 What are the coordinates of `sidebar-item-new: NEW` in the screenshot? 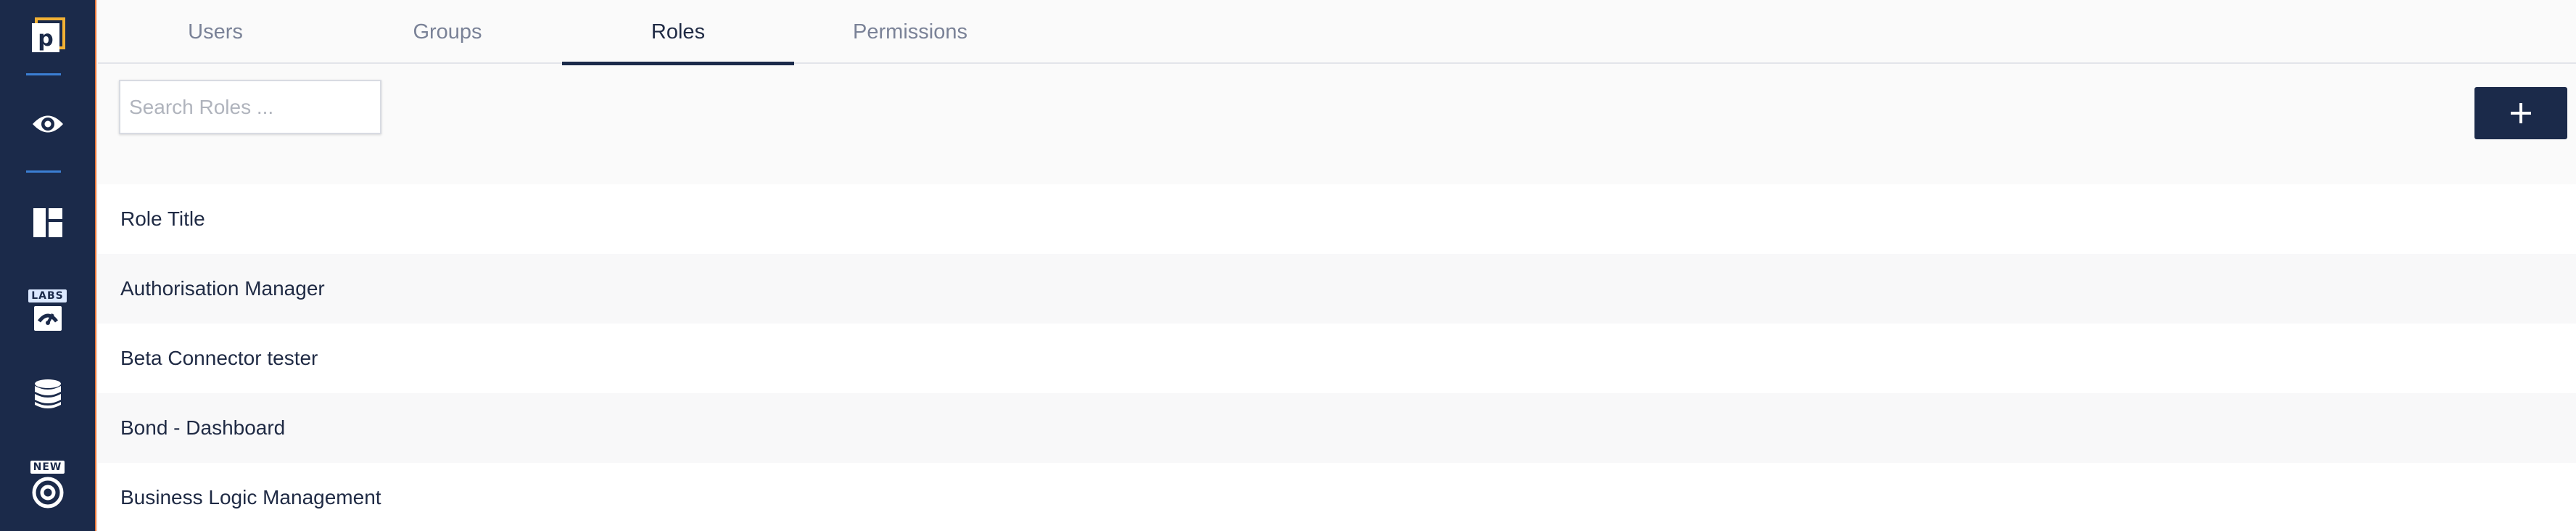 It's located at (47, 484).